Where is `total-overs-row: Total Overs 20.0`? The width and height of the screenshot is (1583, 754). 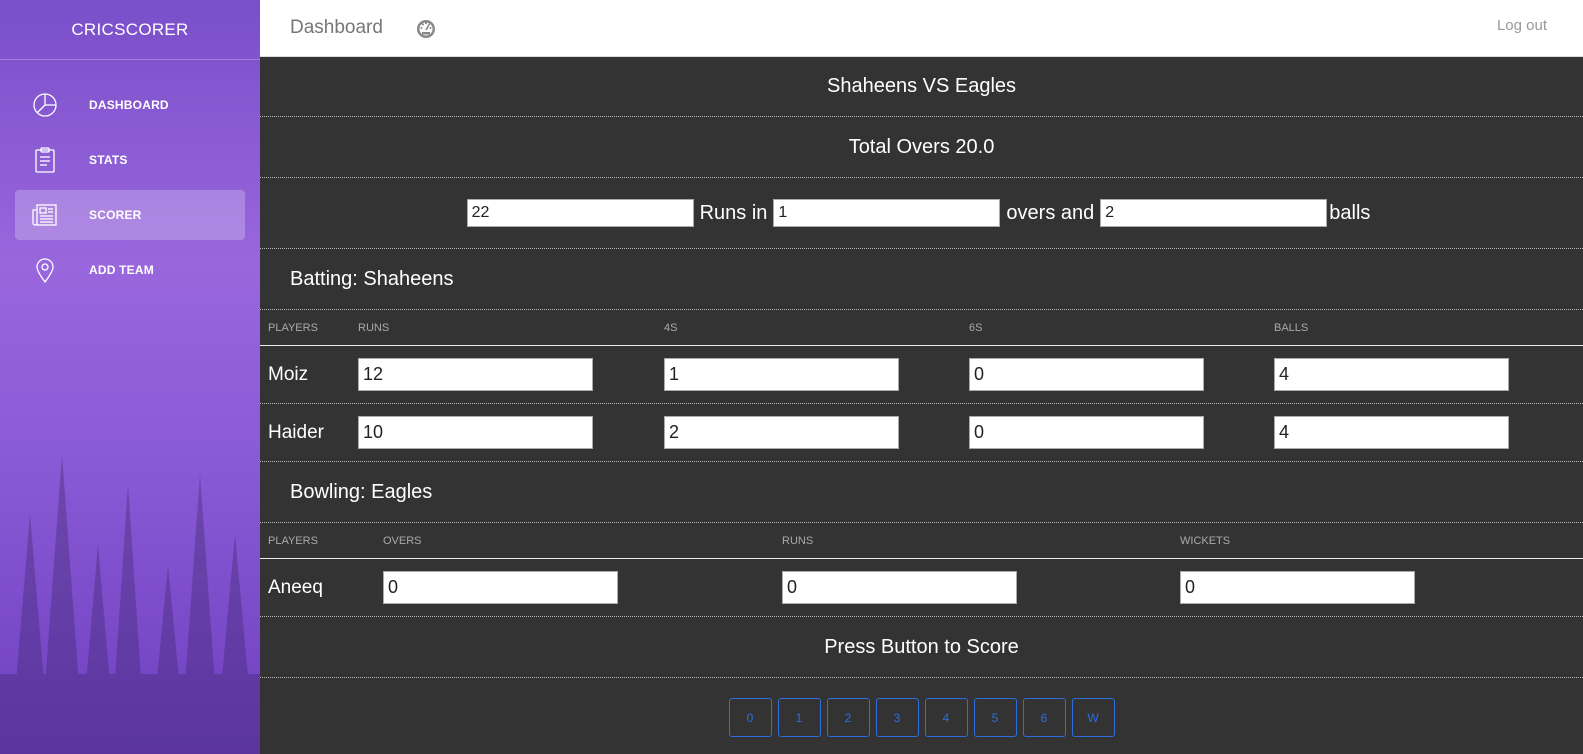 total-overs-row: Total Overs 20.0 is located at coordinates (921, 147).